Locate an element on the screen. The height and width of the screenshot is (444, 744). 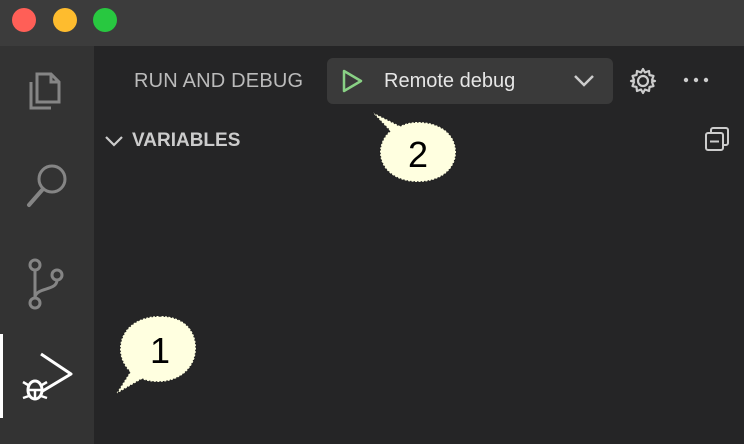
section-title: VARIABLES is located at coordinates (186, 140).